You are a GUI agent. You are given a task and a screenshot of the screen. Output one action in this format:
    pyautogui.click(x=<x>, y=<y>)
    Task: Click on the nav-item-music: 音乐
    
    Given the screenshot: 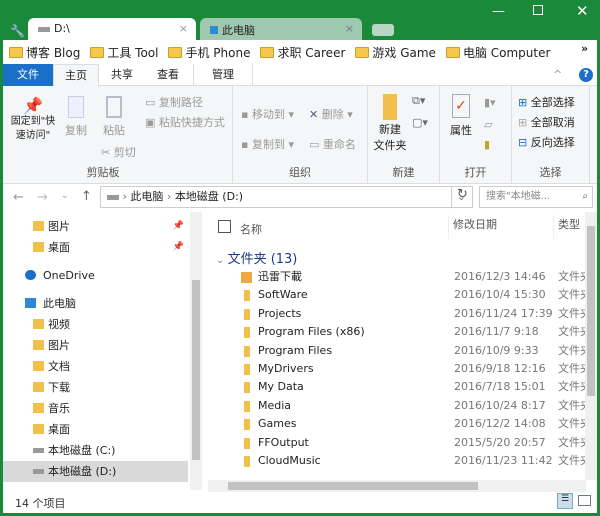 What is the action you would take?
    pyautogui.click(x=95, y=408)
    